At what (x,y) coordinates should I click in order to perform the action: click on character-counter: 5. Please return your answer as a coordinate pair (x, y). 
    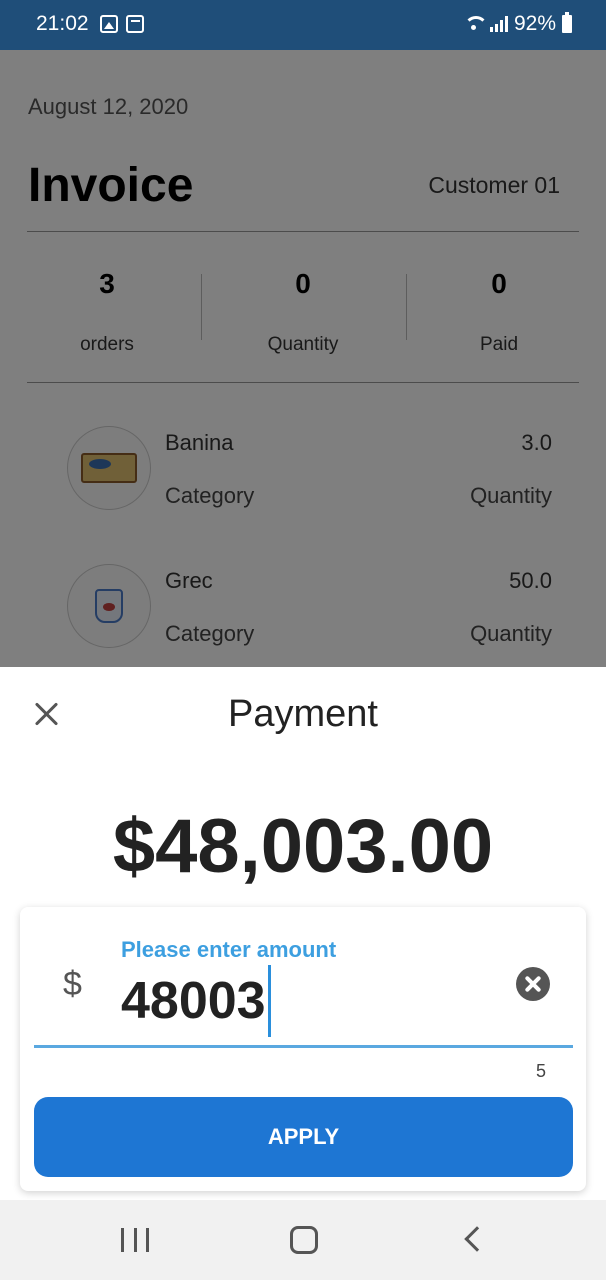
    Looking at the image, I should click on (540, 1071).